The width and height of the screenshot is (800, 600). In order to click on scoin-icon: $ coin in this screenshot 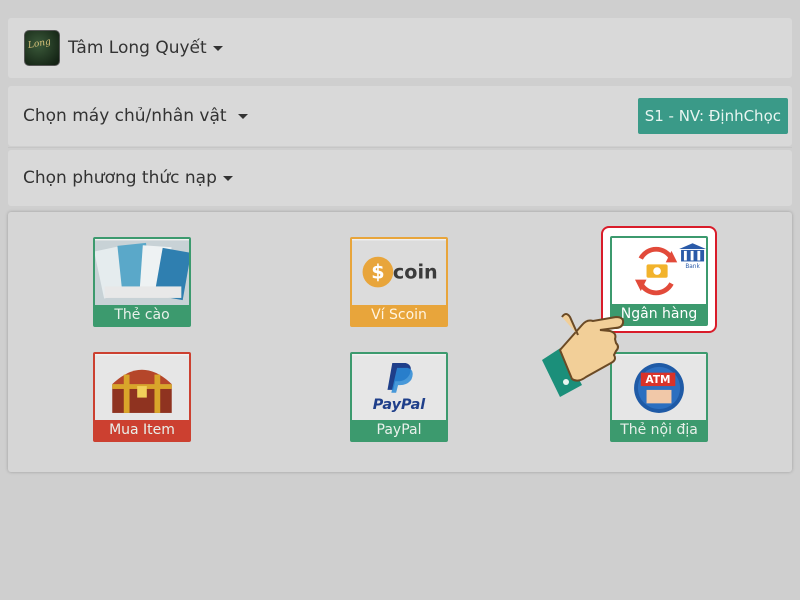, I will do `click(399, 273)`.